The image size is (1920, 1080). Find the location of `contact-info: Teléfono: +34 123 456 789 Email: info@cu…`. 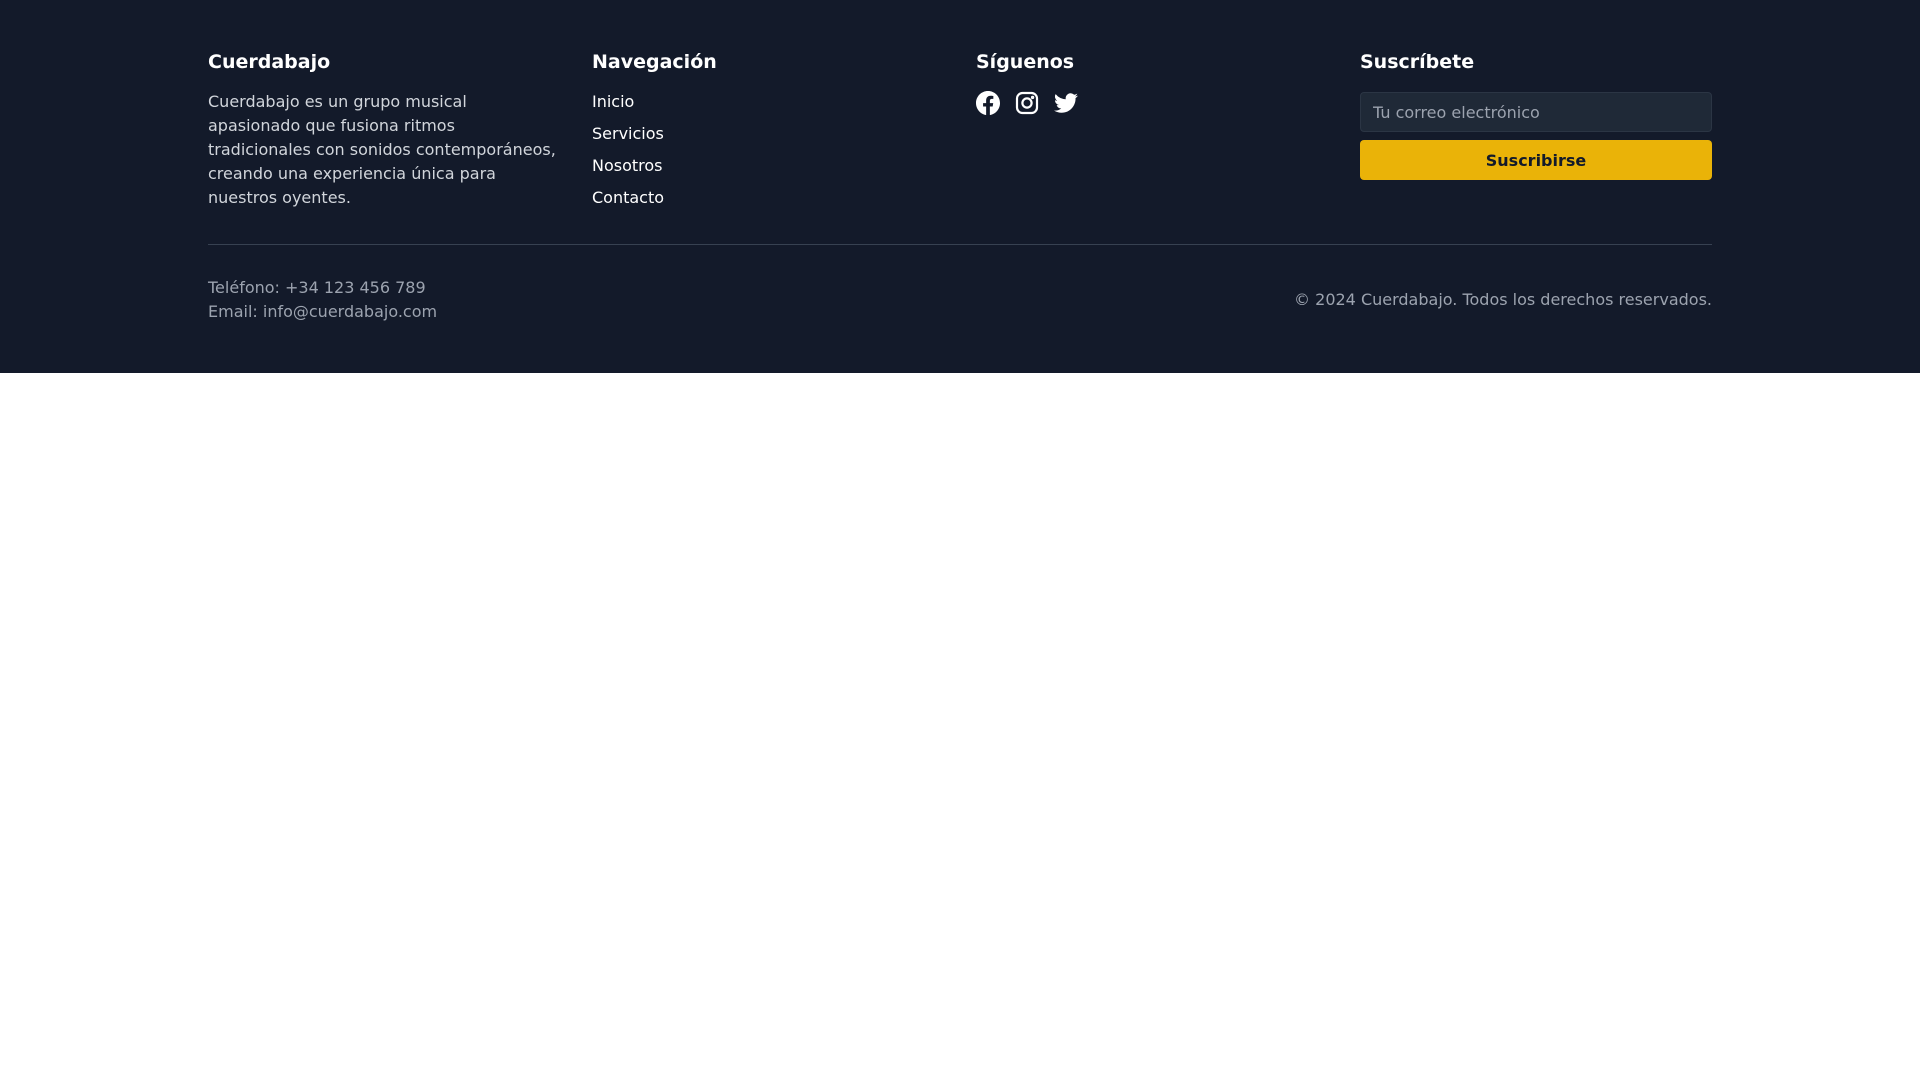

contact-info: Teléfono: +34 123 456 789 Email: info@cu… is located at coordinates (322, 300).